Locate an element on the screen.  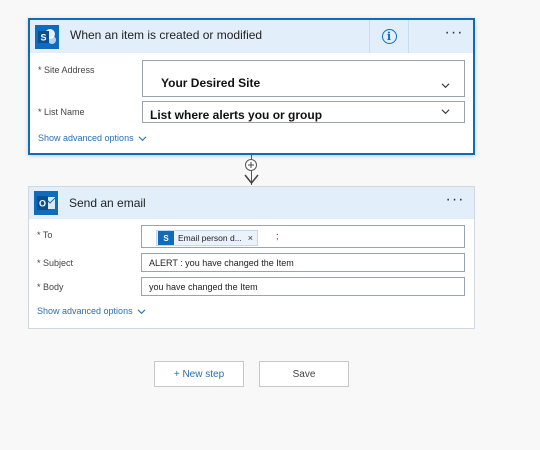
plus-icon is located at coordinates (251, 165).